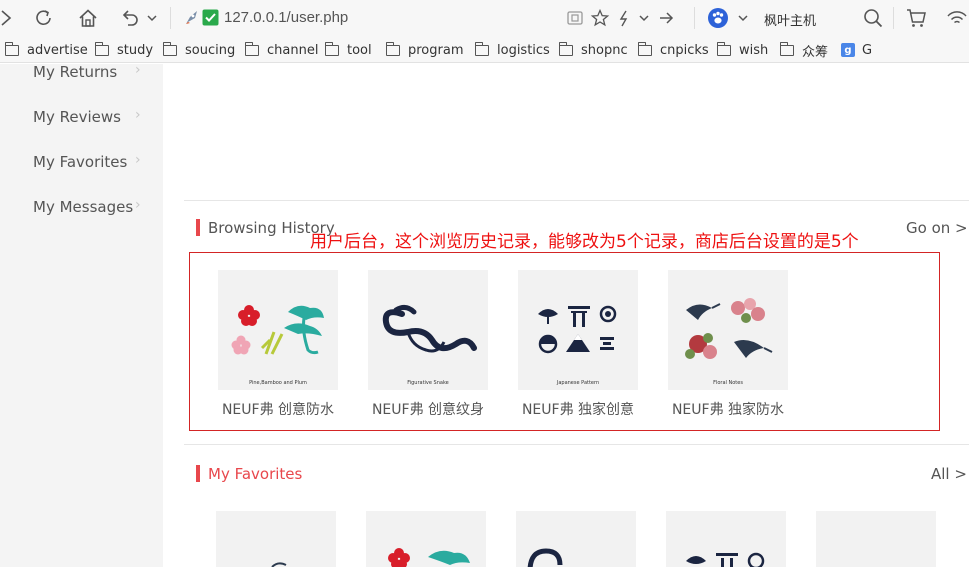 The image size is (969, 567). Describe the element at coordinates (718, 18) in the screenshot. I see `baidu-paw-icon` at that location.